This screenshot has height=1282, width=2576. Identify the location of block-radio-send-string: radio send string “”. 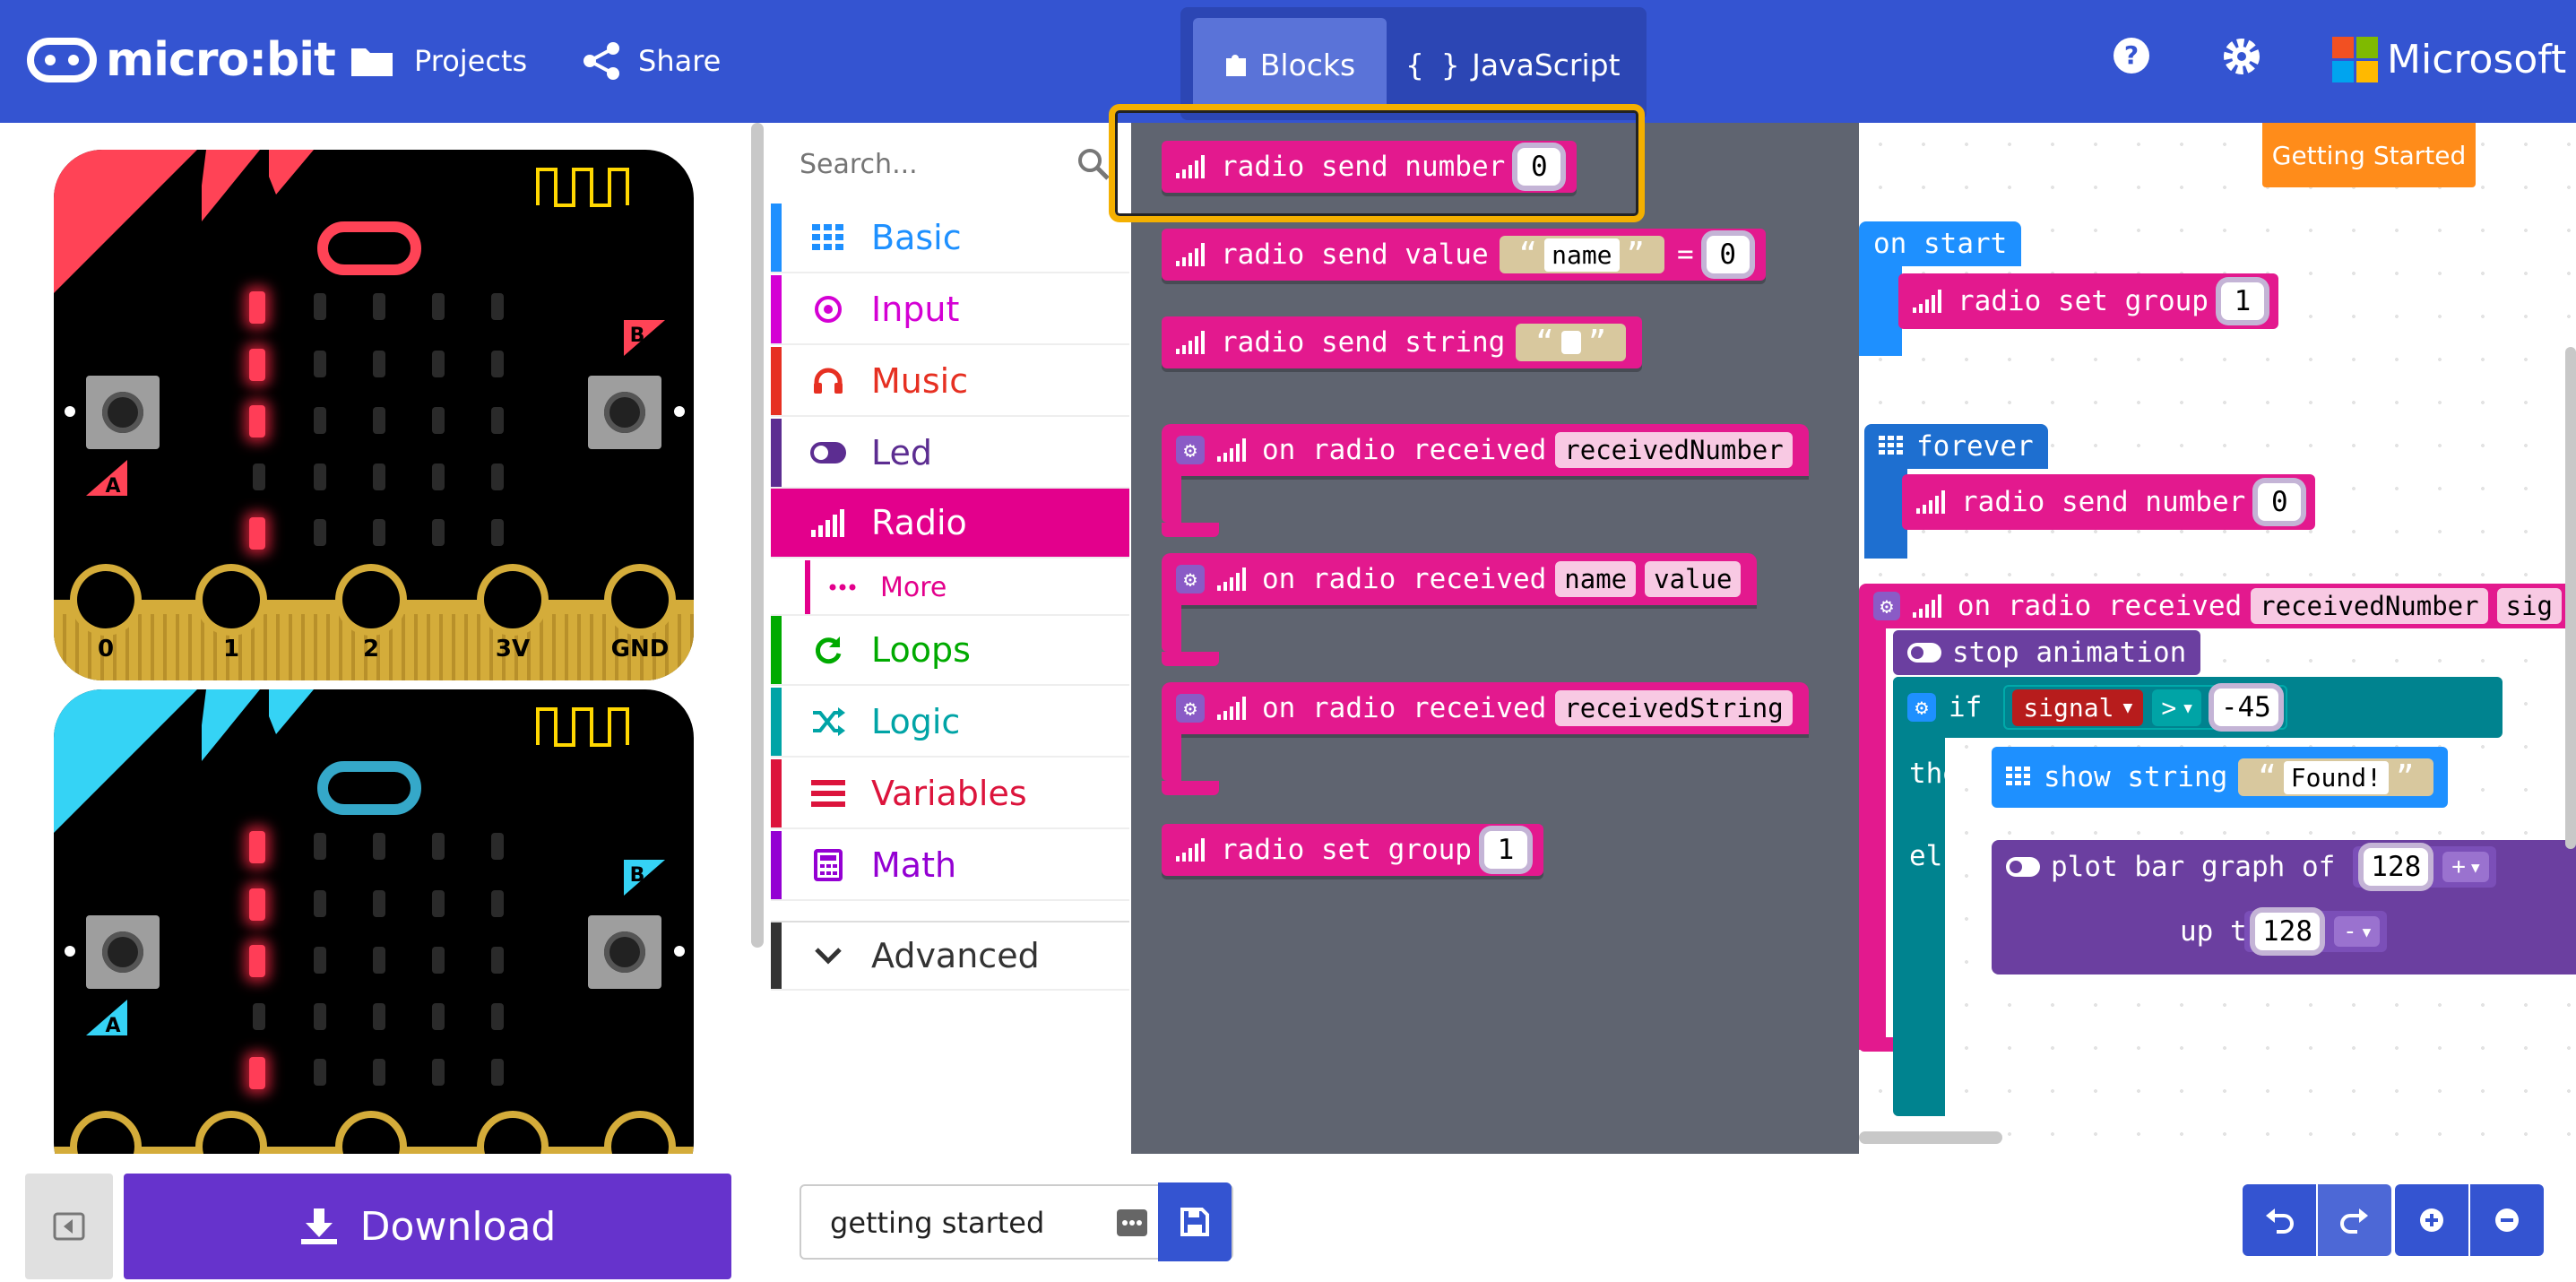
(1402, 342).